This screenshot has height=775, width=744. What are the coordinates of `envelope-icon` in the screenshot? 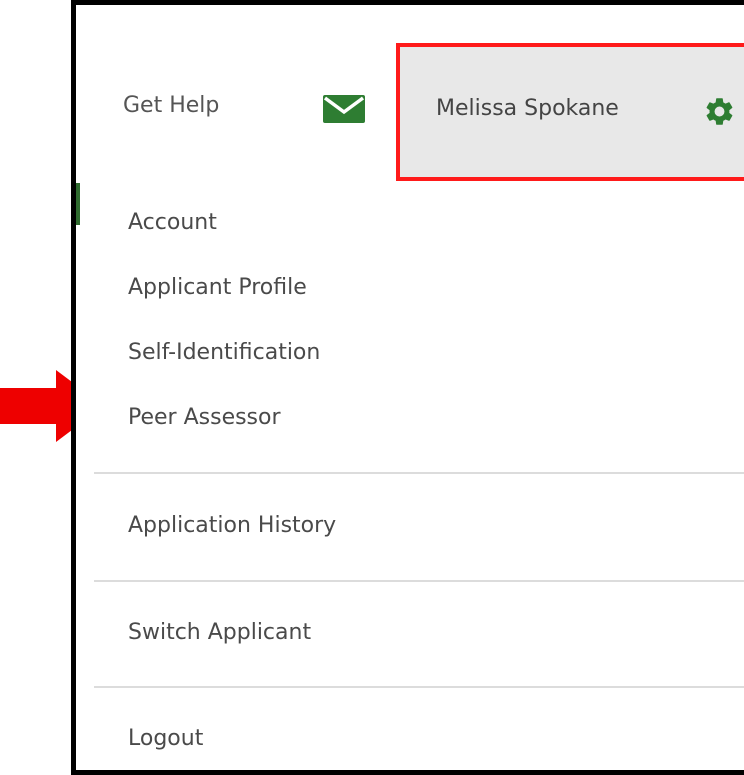 It's located at (344, 109).